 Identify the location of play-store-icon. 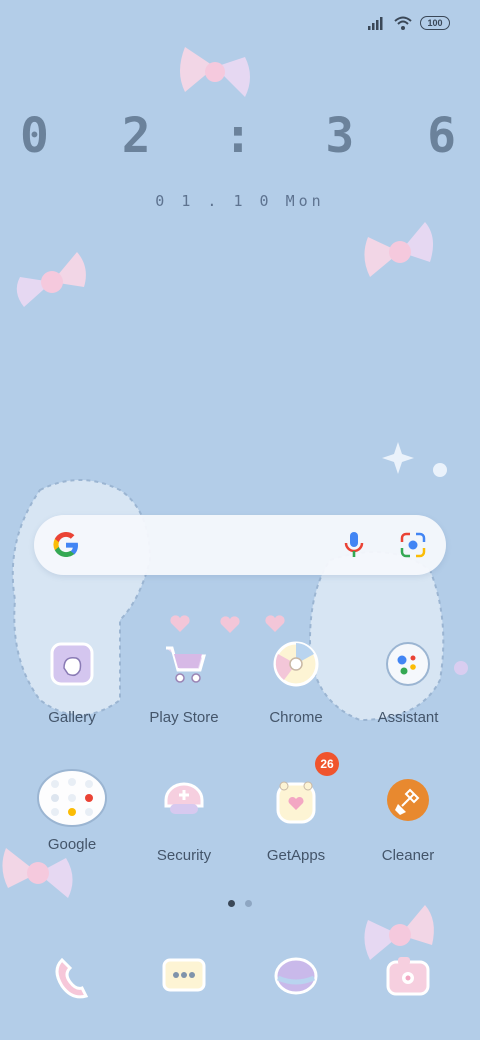
(186, 664).